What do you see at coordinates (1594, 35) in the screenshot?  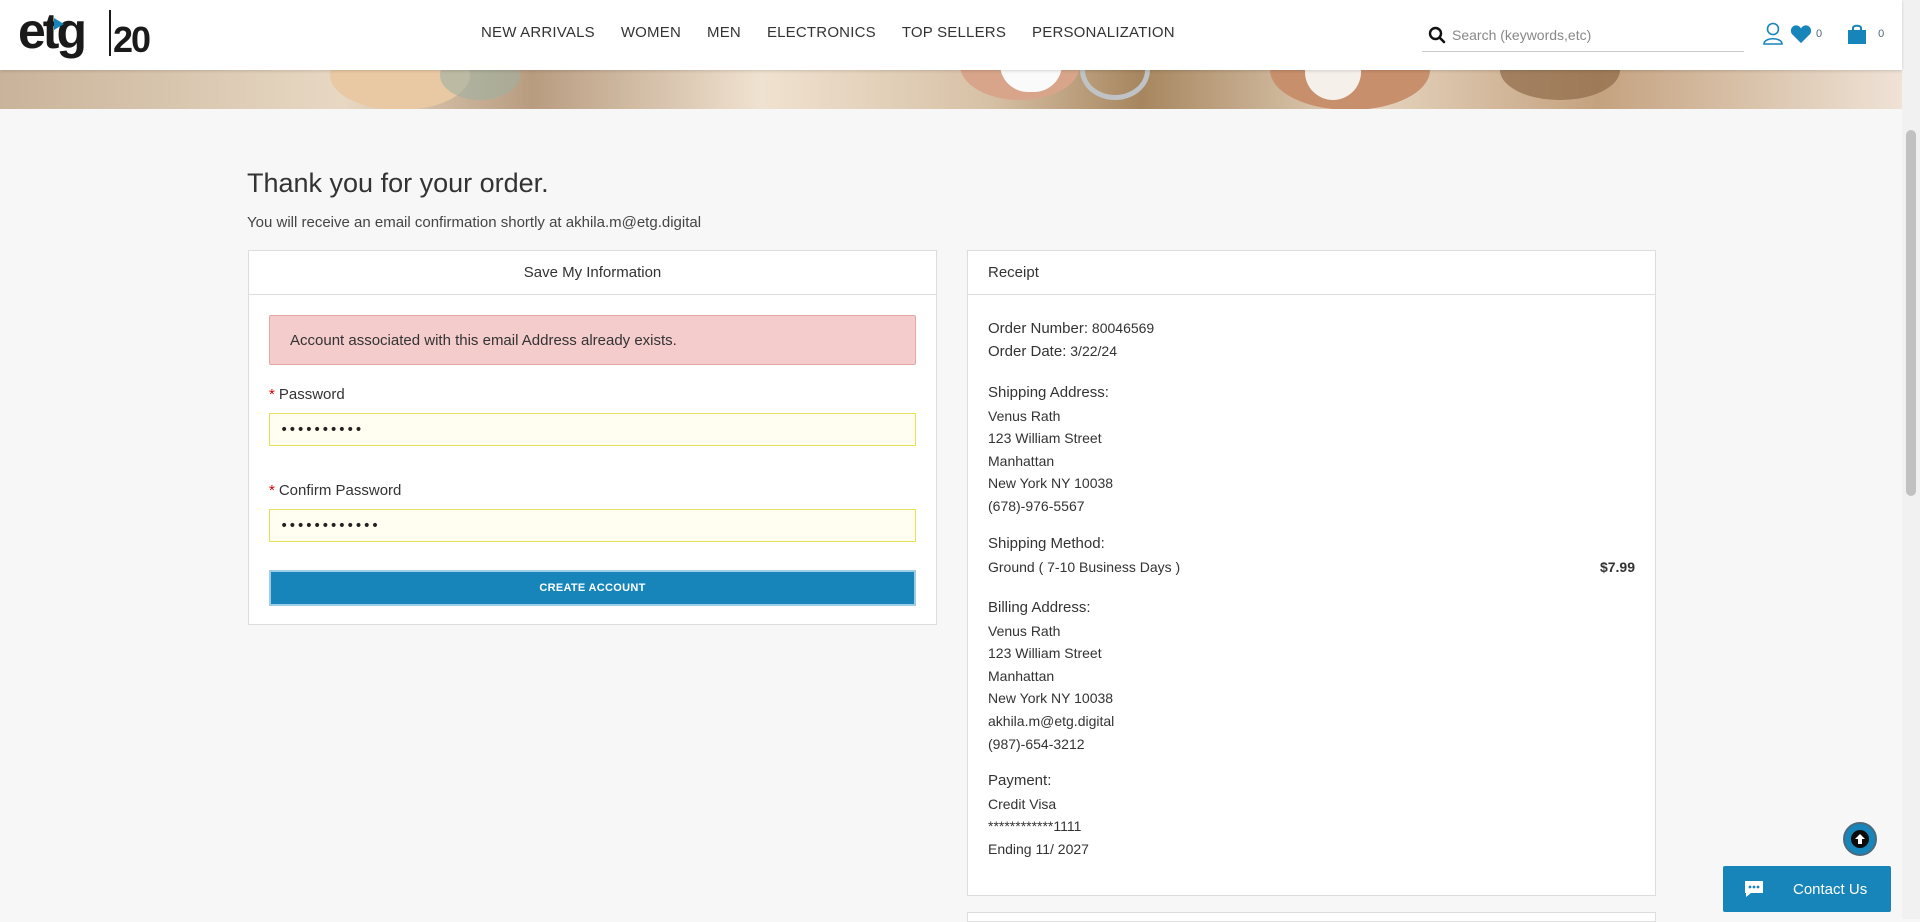 I see `search-input` at bounding box center [1594, 35].